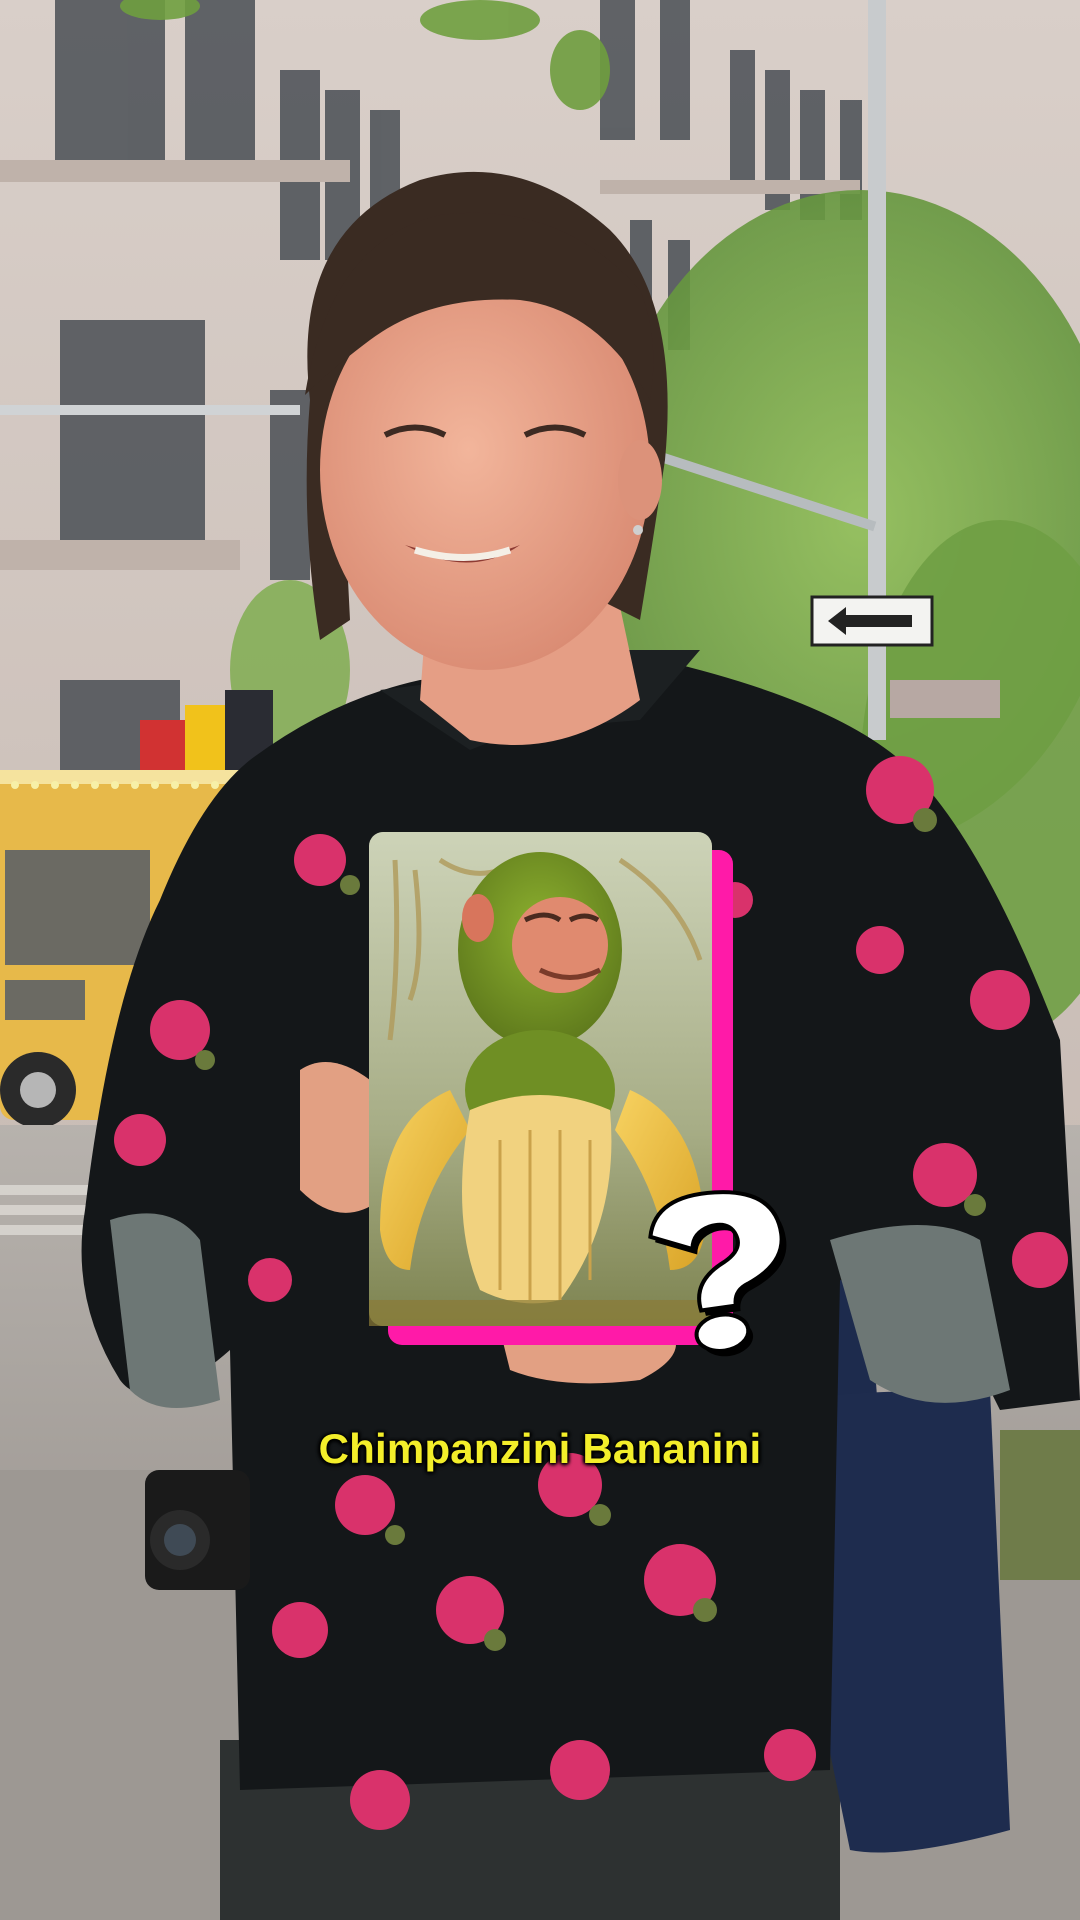 This screenshot has width=1080, height=1920. I want to click on character-card, so click(578, 1094).